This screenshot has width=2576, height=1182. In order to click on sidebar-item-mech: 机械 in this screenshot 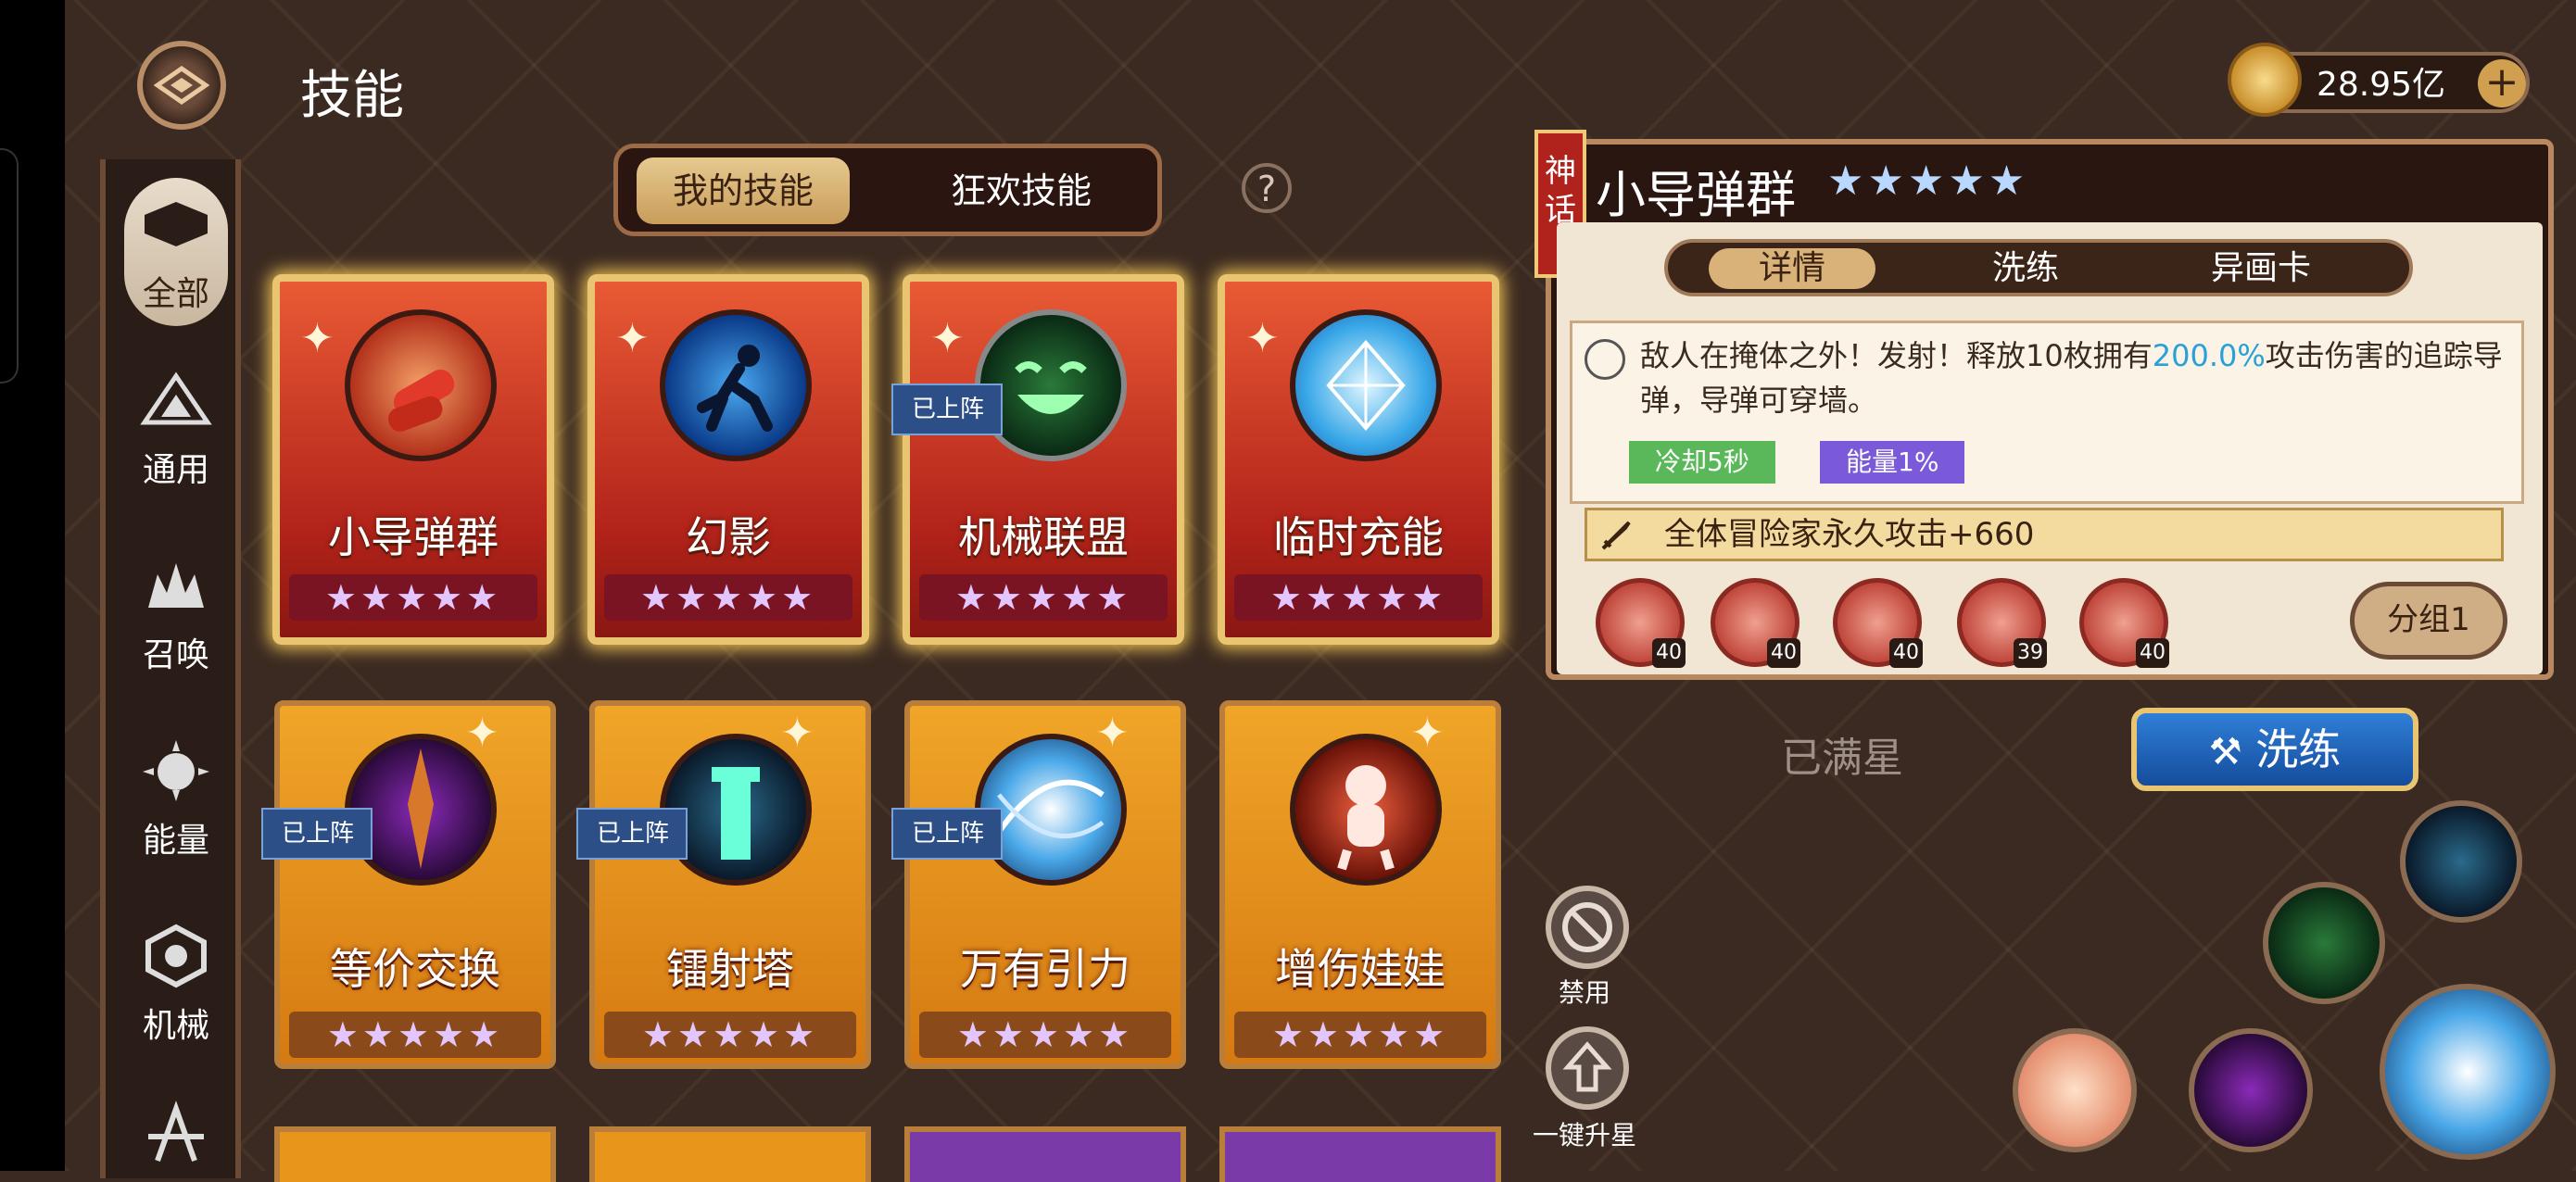, I will do `click(176, 983)`.